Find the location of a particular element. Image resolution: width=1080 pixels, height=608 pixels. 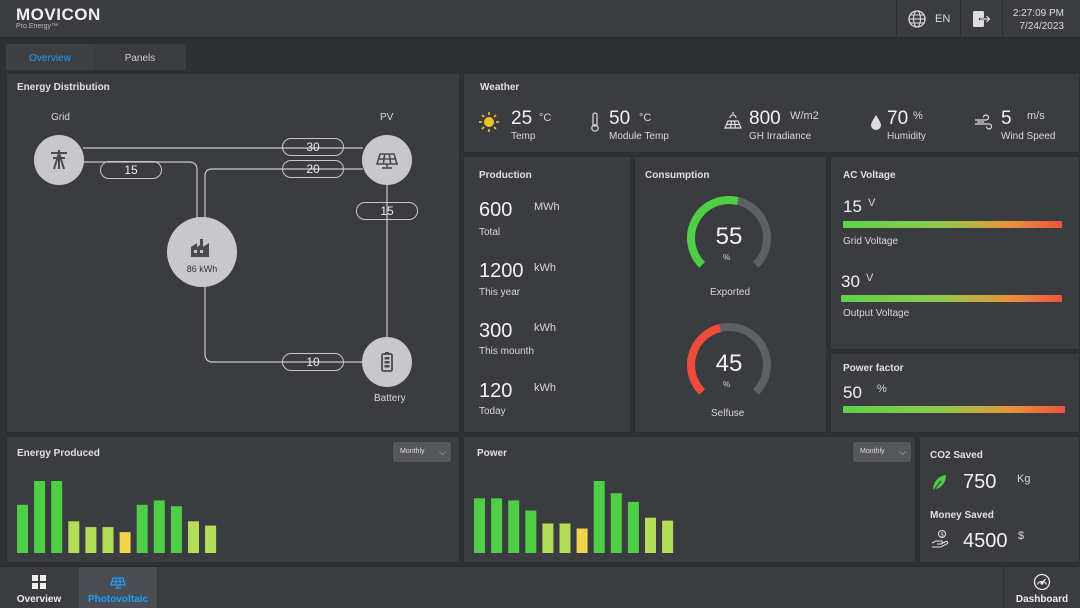

energy-produced-panel: Energy Produced Monthly ⌵ is located at coordinates (233, 499).